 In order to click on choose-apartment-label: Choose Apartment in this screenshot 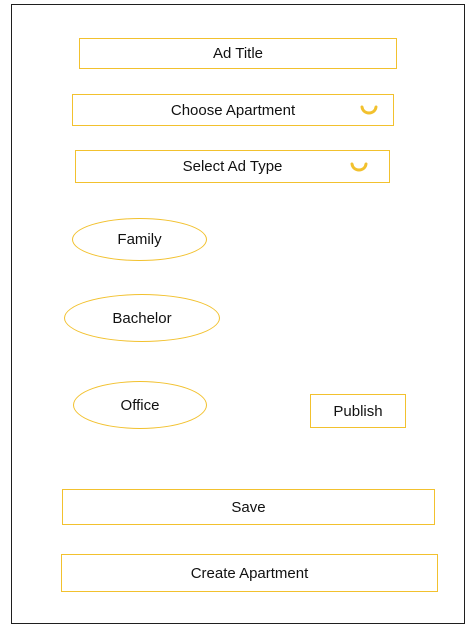, I will do `click(233, 110)`.